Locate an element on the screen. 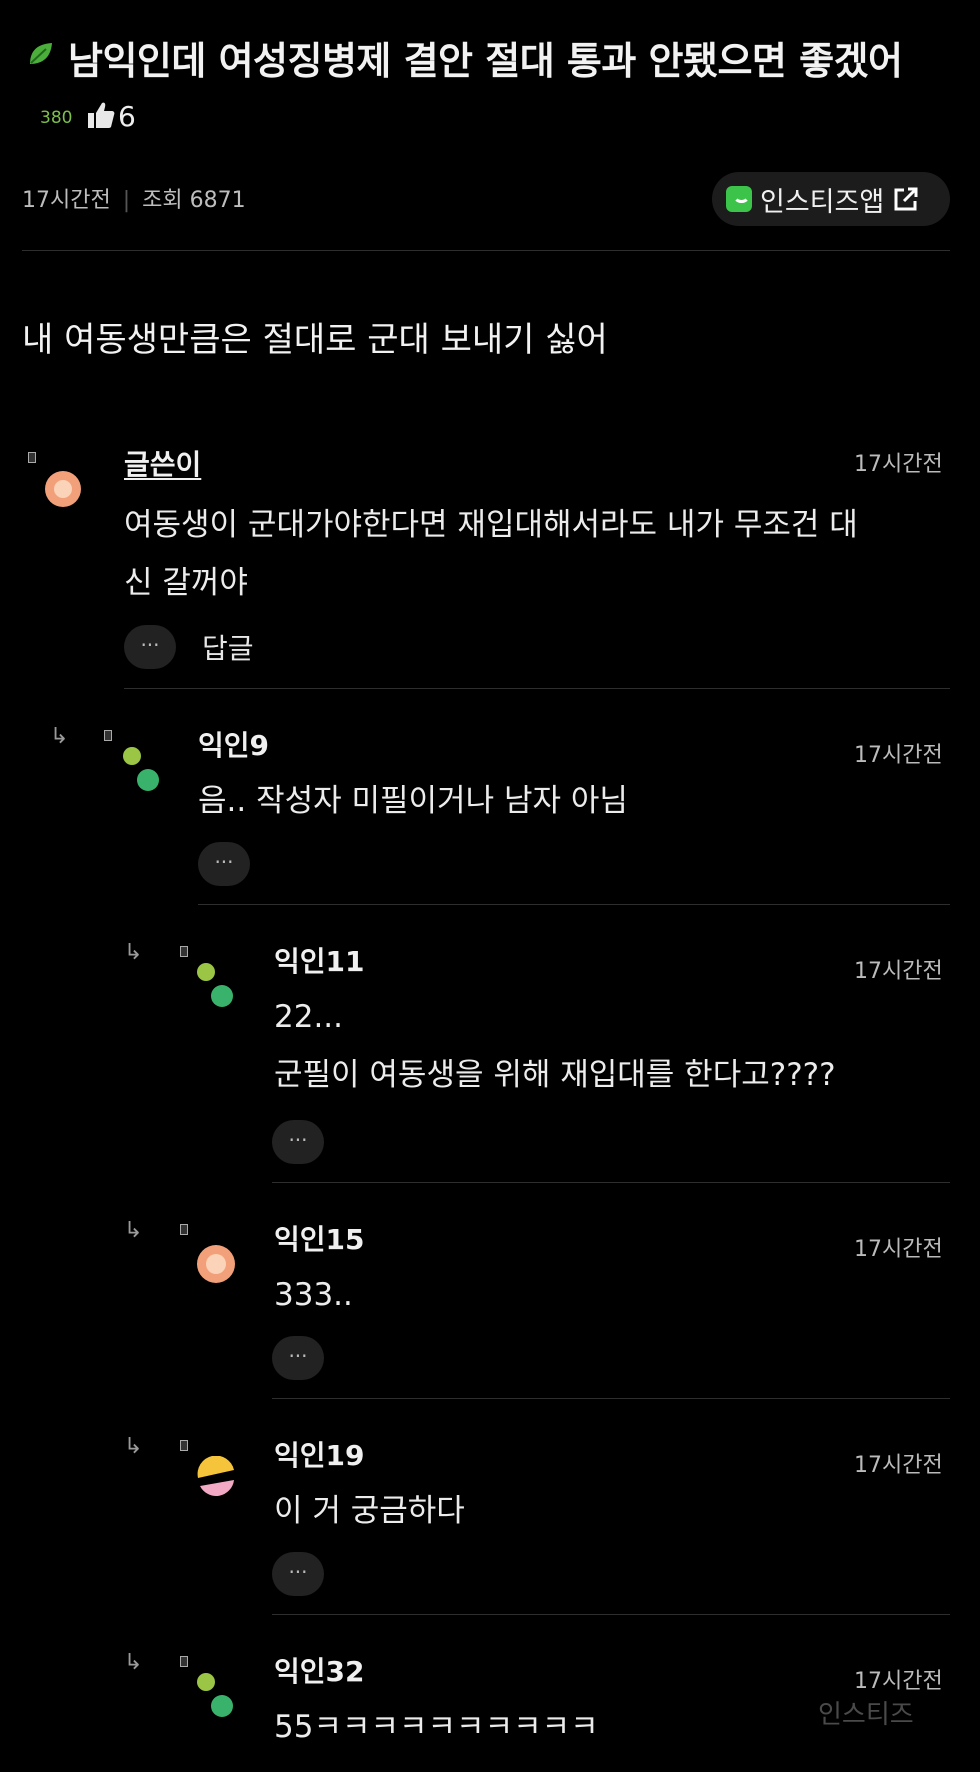 This screenshot has height=1772, width=980. comment-author: 글쓴이 is located at coordinates (162, 463).